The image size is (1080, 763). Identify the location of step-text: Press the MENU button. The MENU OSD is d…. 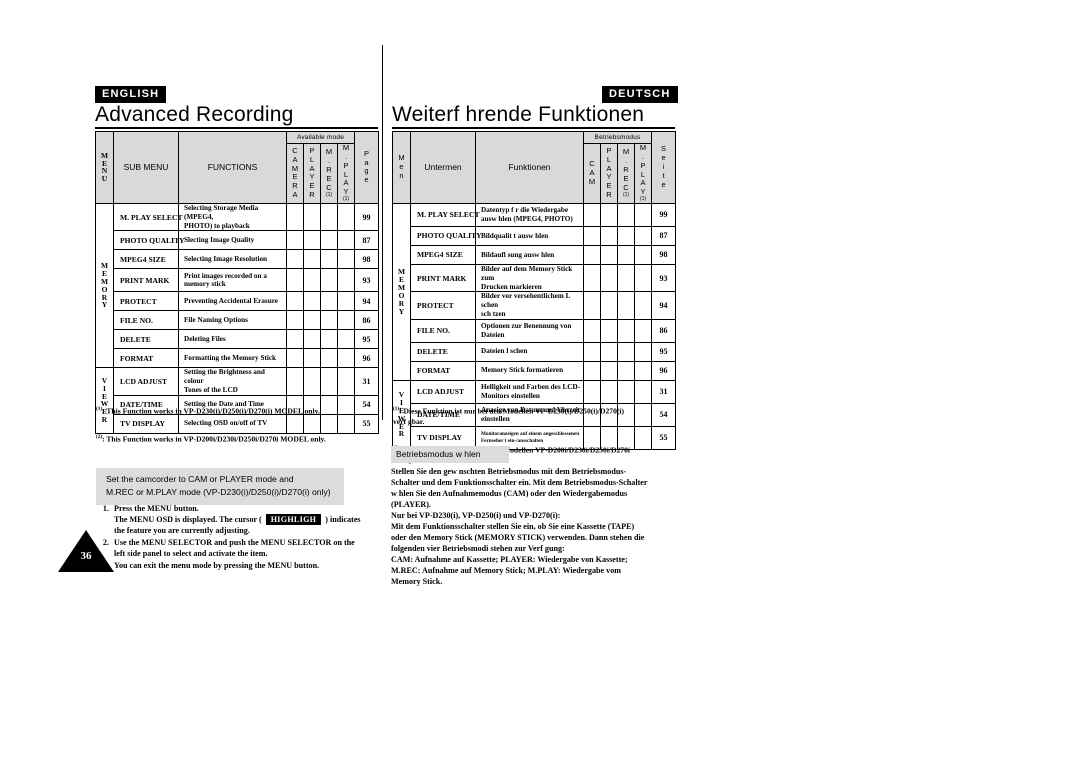
(247, 519).